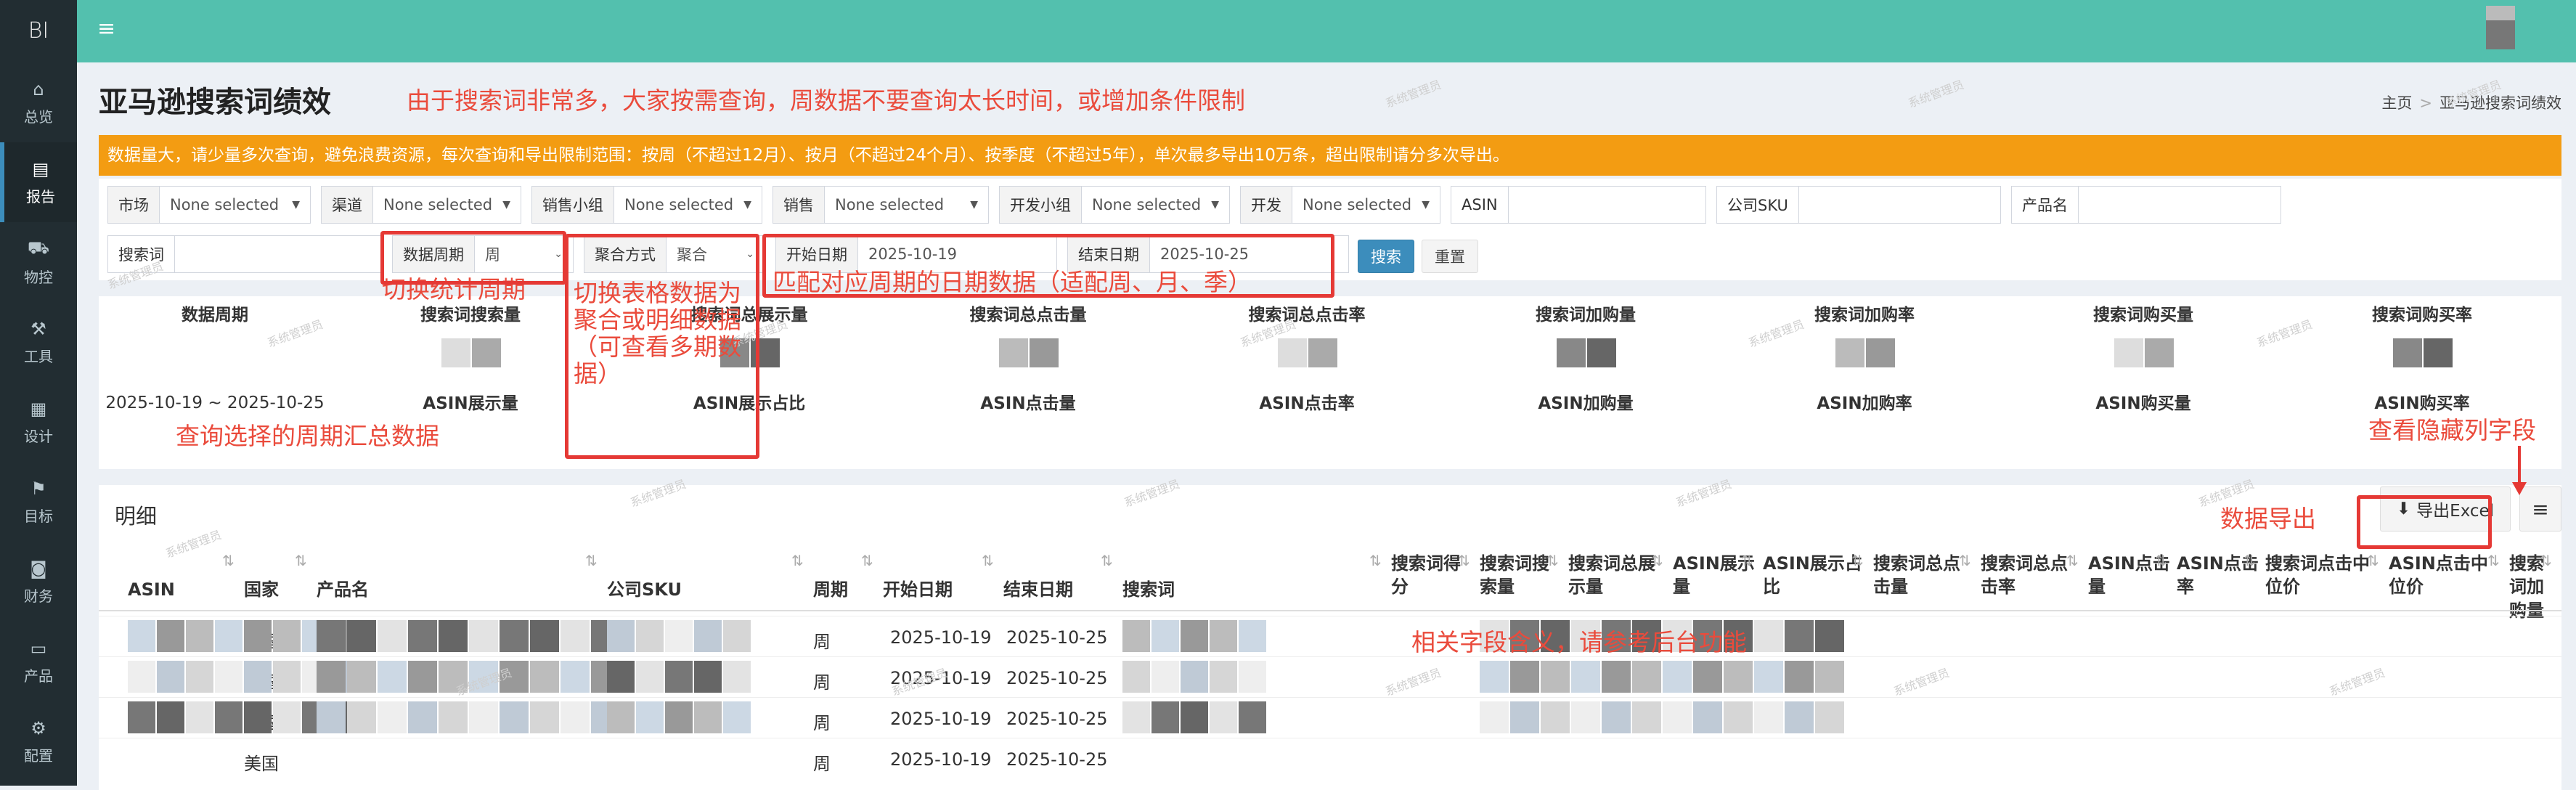  Describe the element at coordinates (38, 661) in the screenshot. I see `sidebar-item: ▭ 产品` at that location.